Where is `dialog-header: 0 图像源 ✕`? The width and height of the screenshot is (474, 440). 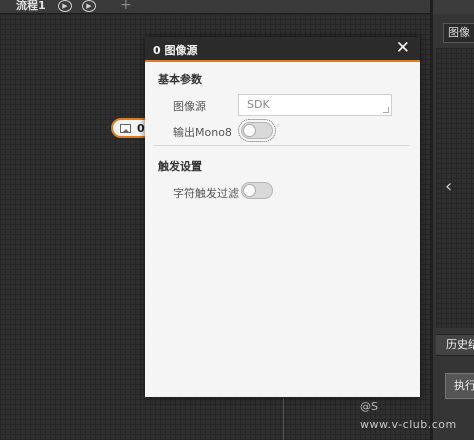
dialog-header: 0 图像源 ✕ is located at coordinates (282, 49).